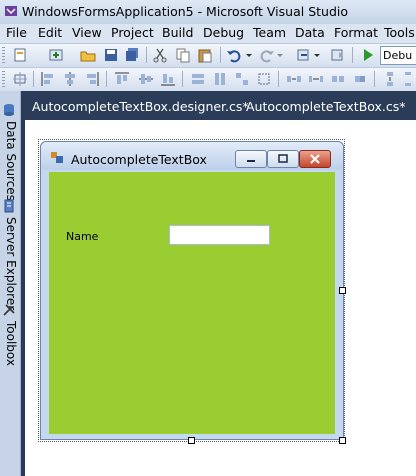  Describe the element at coordinates (88, 55) in the screenshot. I see `open-file-icon` at that location.